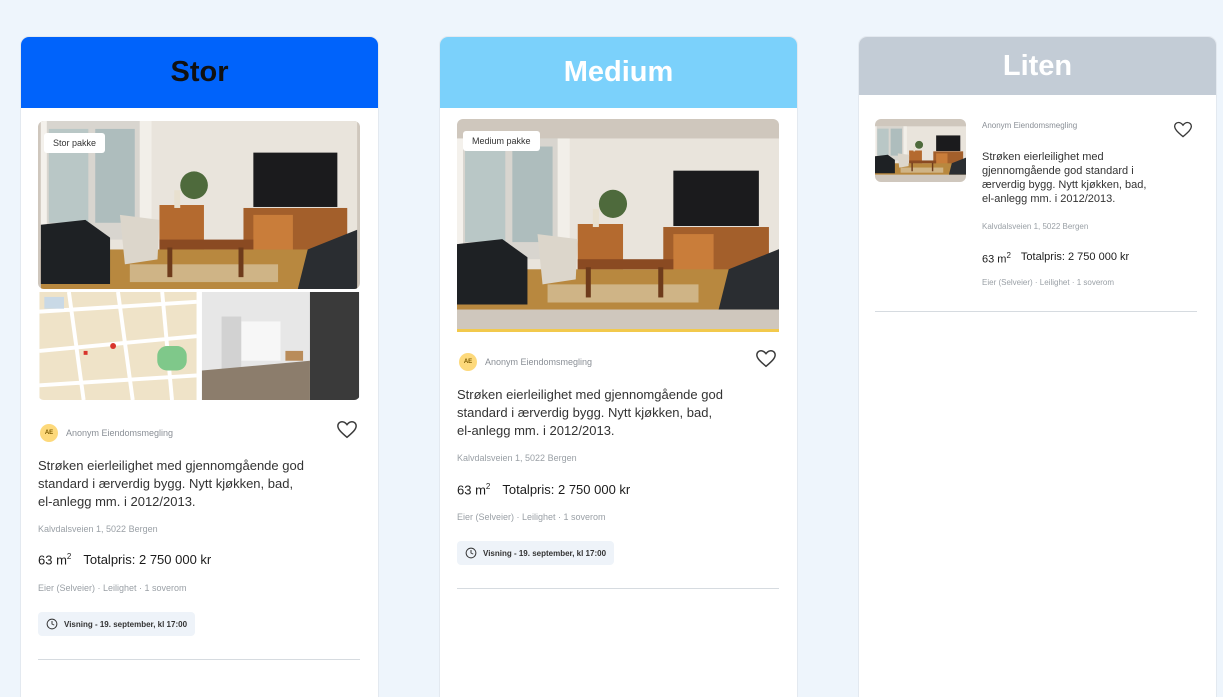 This screenshot has height=697, width=1223. I want to click on package-badge: Medium pakke, so click(501, 141).